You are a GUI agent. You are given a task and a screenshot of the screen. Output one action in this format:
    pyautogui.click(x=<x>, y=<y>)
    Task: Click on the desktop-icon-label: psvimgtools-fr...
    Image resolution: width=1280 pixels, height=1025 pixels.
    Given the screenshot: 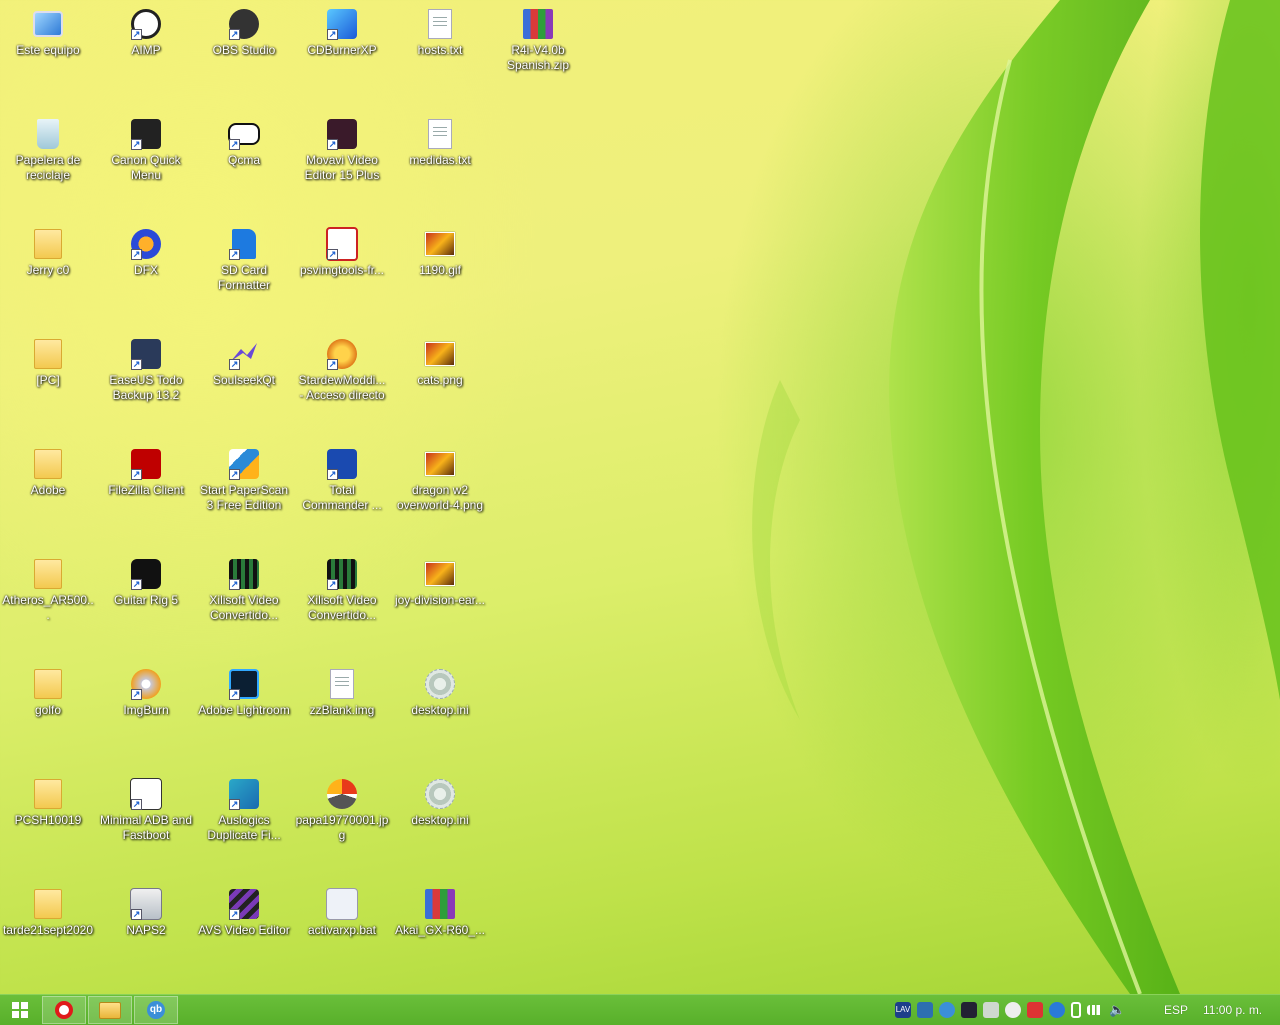 What is the action you would take?
    pyautogui.click(x=342, y=270)
    